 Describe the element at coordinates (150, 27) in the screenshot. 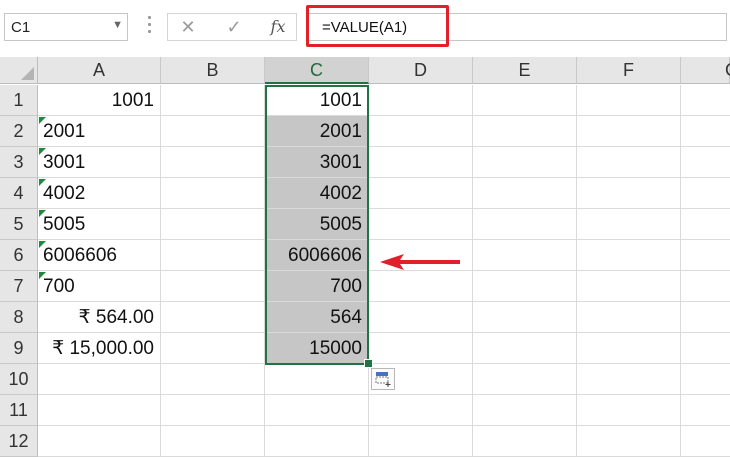

I see `drag-handle-icon` at that location.